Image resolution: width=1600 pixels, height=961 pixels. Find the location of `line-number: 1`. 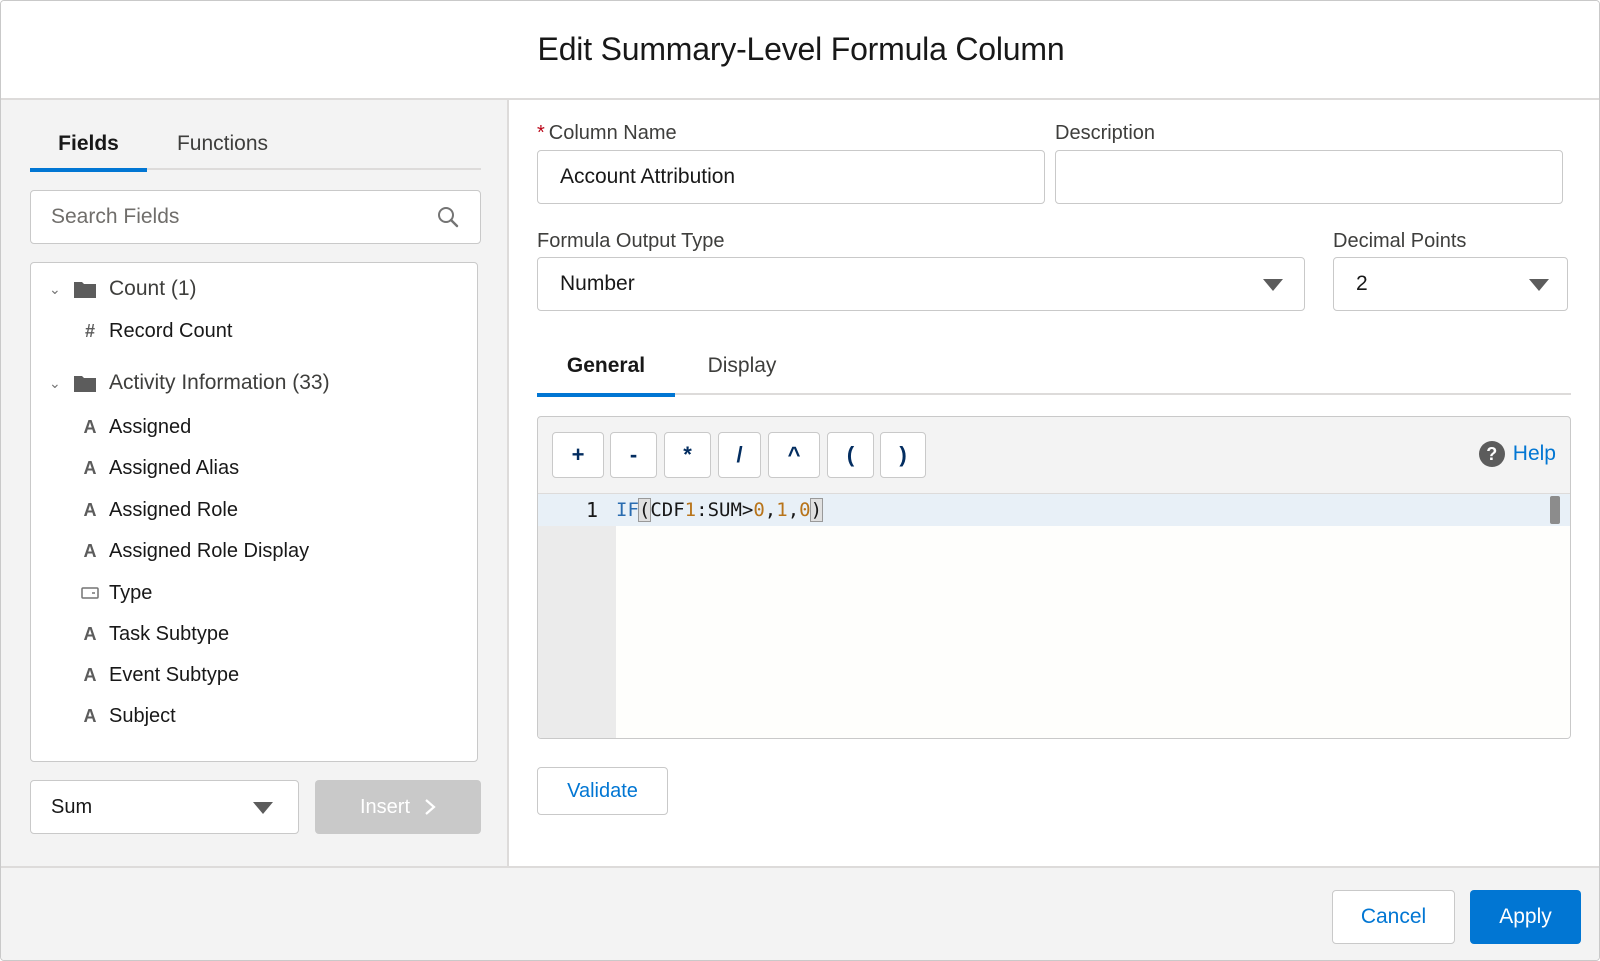

line-number: 1 is located at coordinates (591, 510).